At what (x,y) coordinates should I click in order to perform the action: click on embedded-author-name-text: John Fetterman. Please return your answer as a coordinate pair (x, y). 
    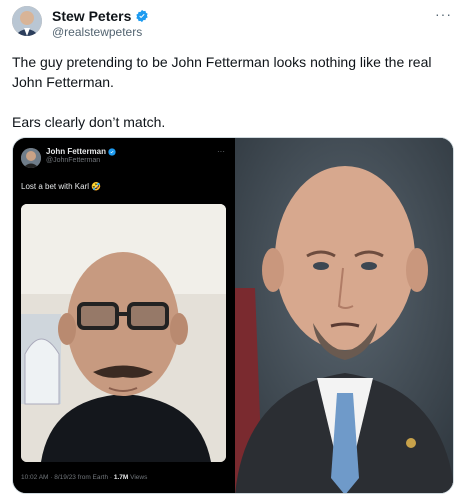
    Looking at the image, I should click on (76, 151).